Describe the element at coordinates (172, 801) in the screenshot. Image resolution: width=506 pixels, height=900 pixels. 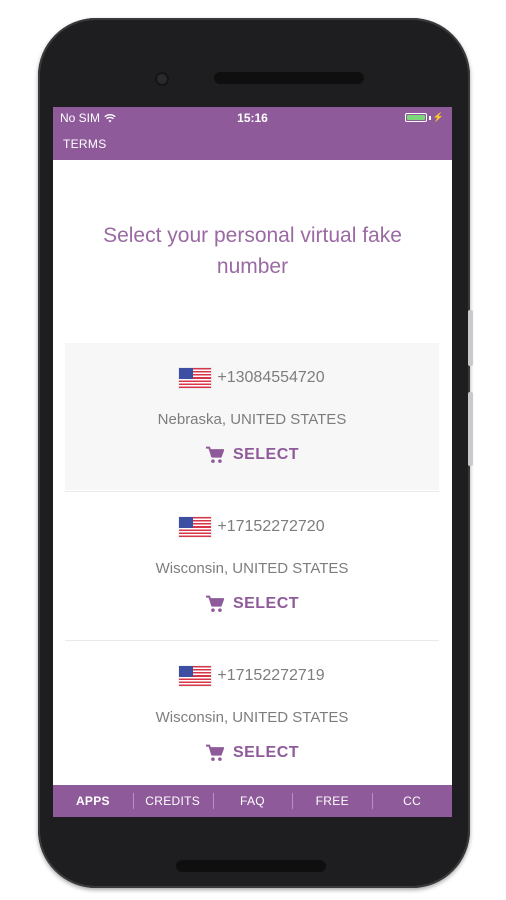
I see `nav-tab-credits: CREDITS` at that location.